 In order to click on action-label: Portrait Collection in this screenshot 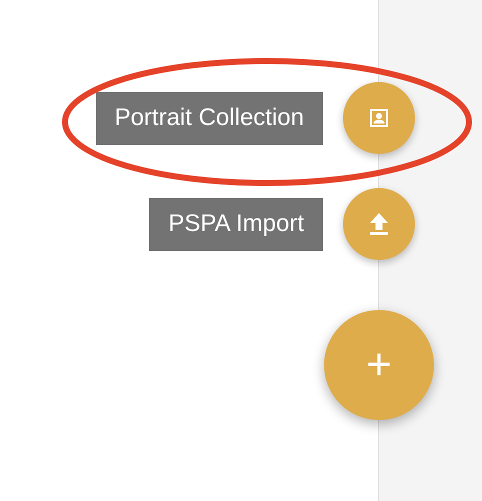, I will do `click(209, 118)`.